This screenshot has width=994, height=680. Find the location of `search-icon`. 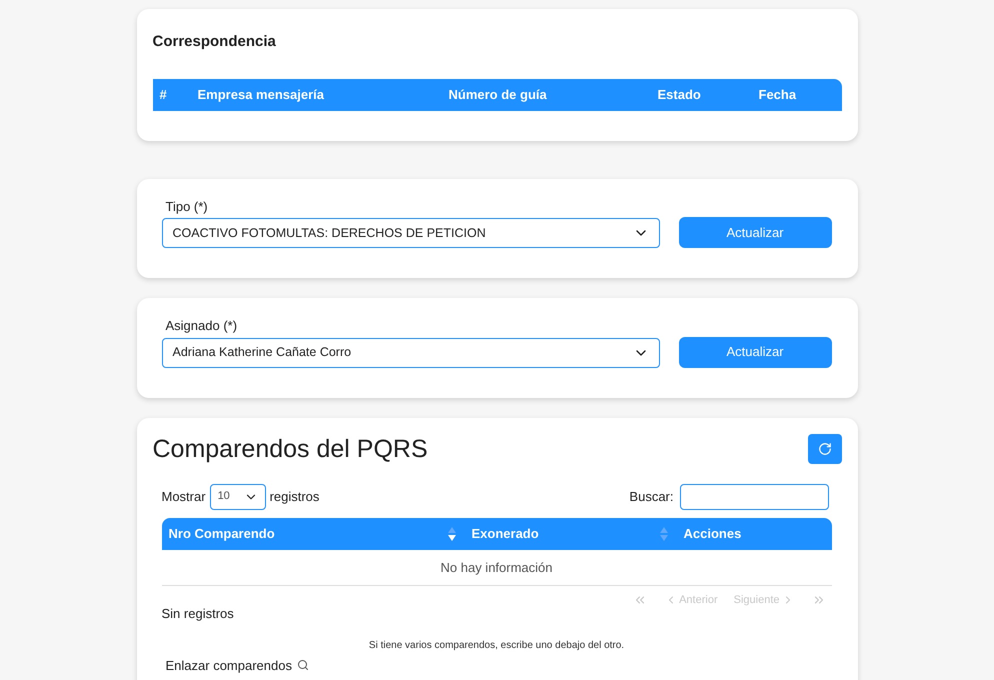

search-icon is located at coordinates (302, 665).